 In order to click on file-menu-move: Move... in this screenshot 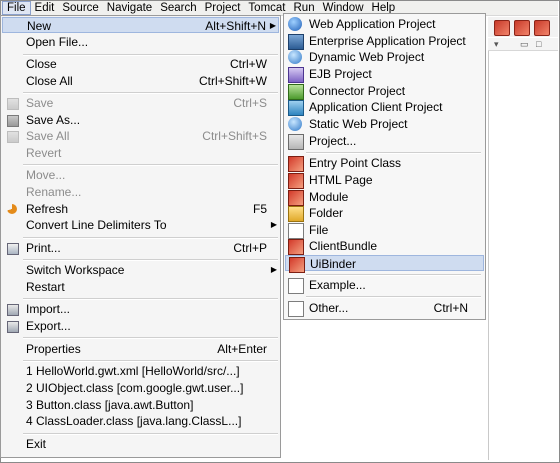, I will do `click(140, 175)`.